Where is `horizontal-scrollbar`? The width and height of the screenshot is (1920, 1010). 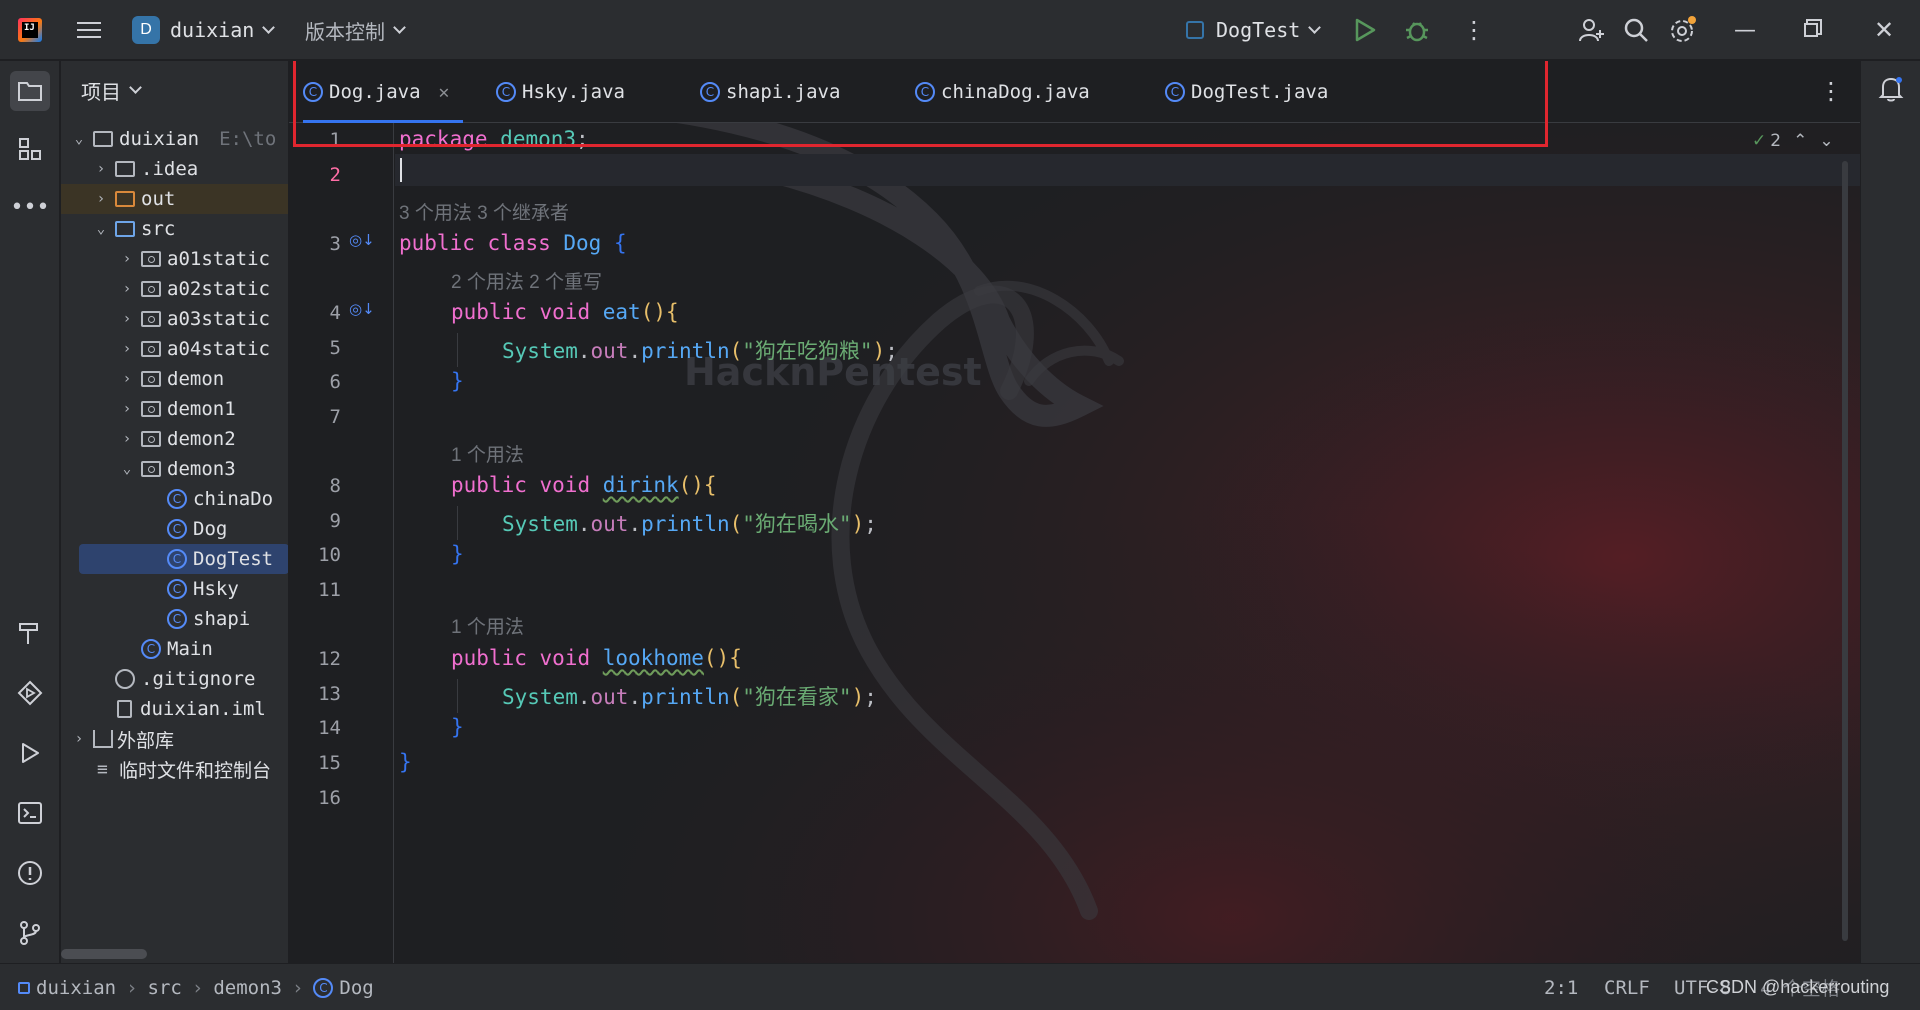 horizontal-scrollbar is located at coordinates (104, 954).